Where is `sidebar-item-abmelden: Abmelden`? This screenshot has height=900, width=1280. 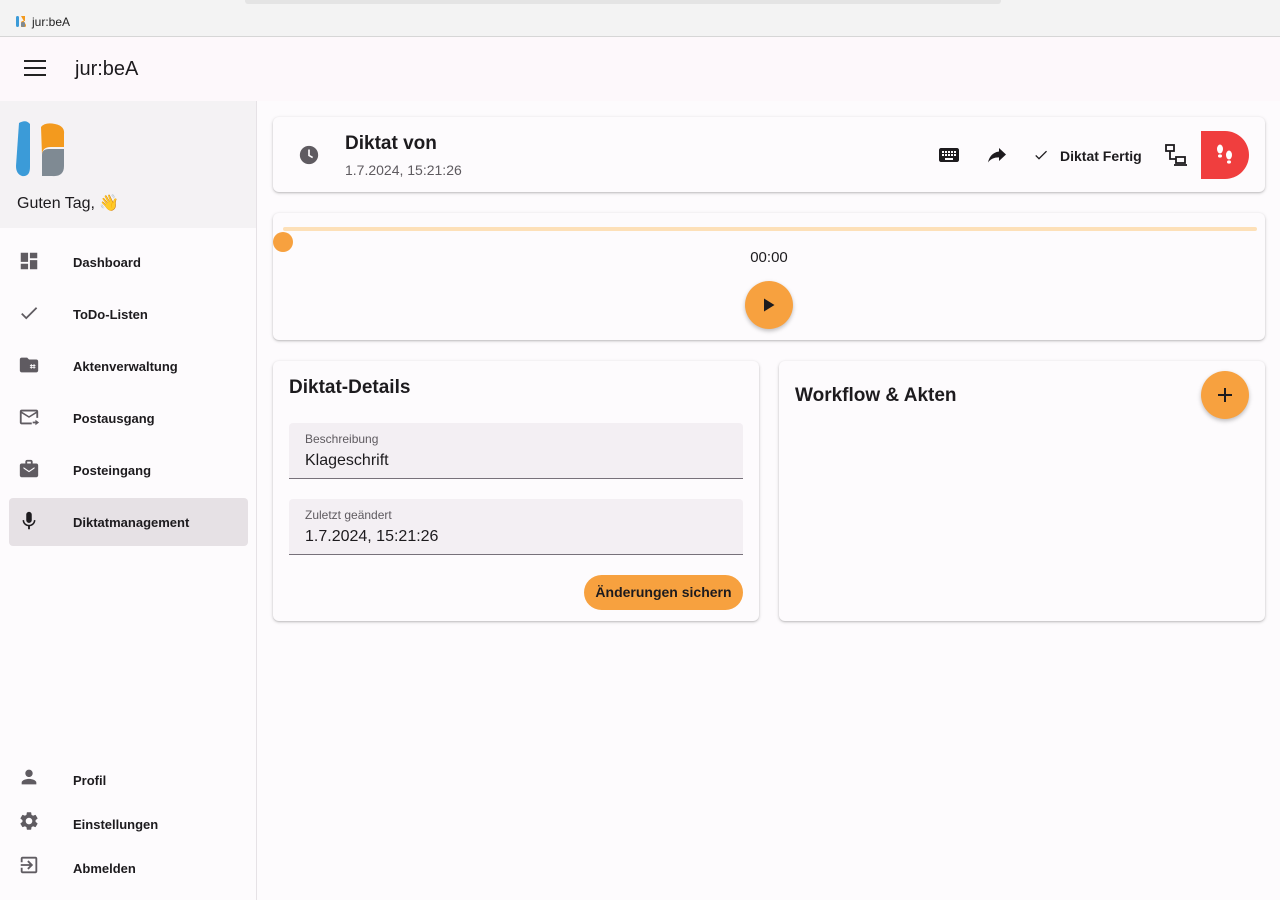 sidebar-item-abmelden: Abmelden is located at coordinates (128, 866).